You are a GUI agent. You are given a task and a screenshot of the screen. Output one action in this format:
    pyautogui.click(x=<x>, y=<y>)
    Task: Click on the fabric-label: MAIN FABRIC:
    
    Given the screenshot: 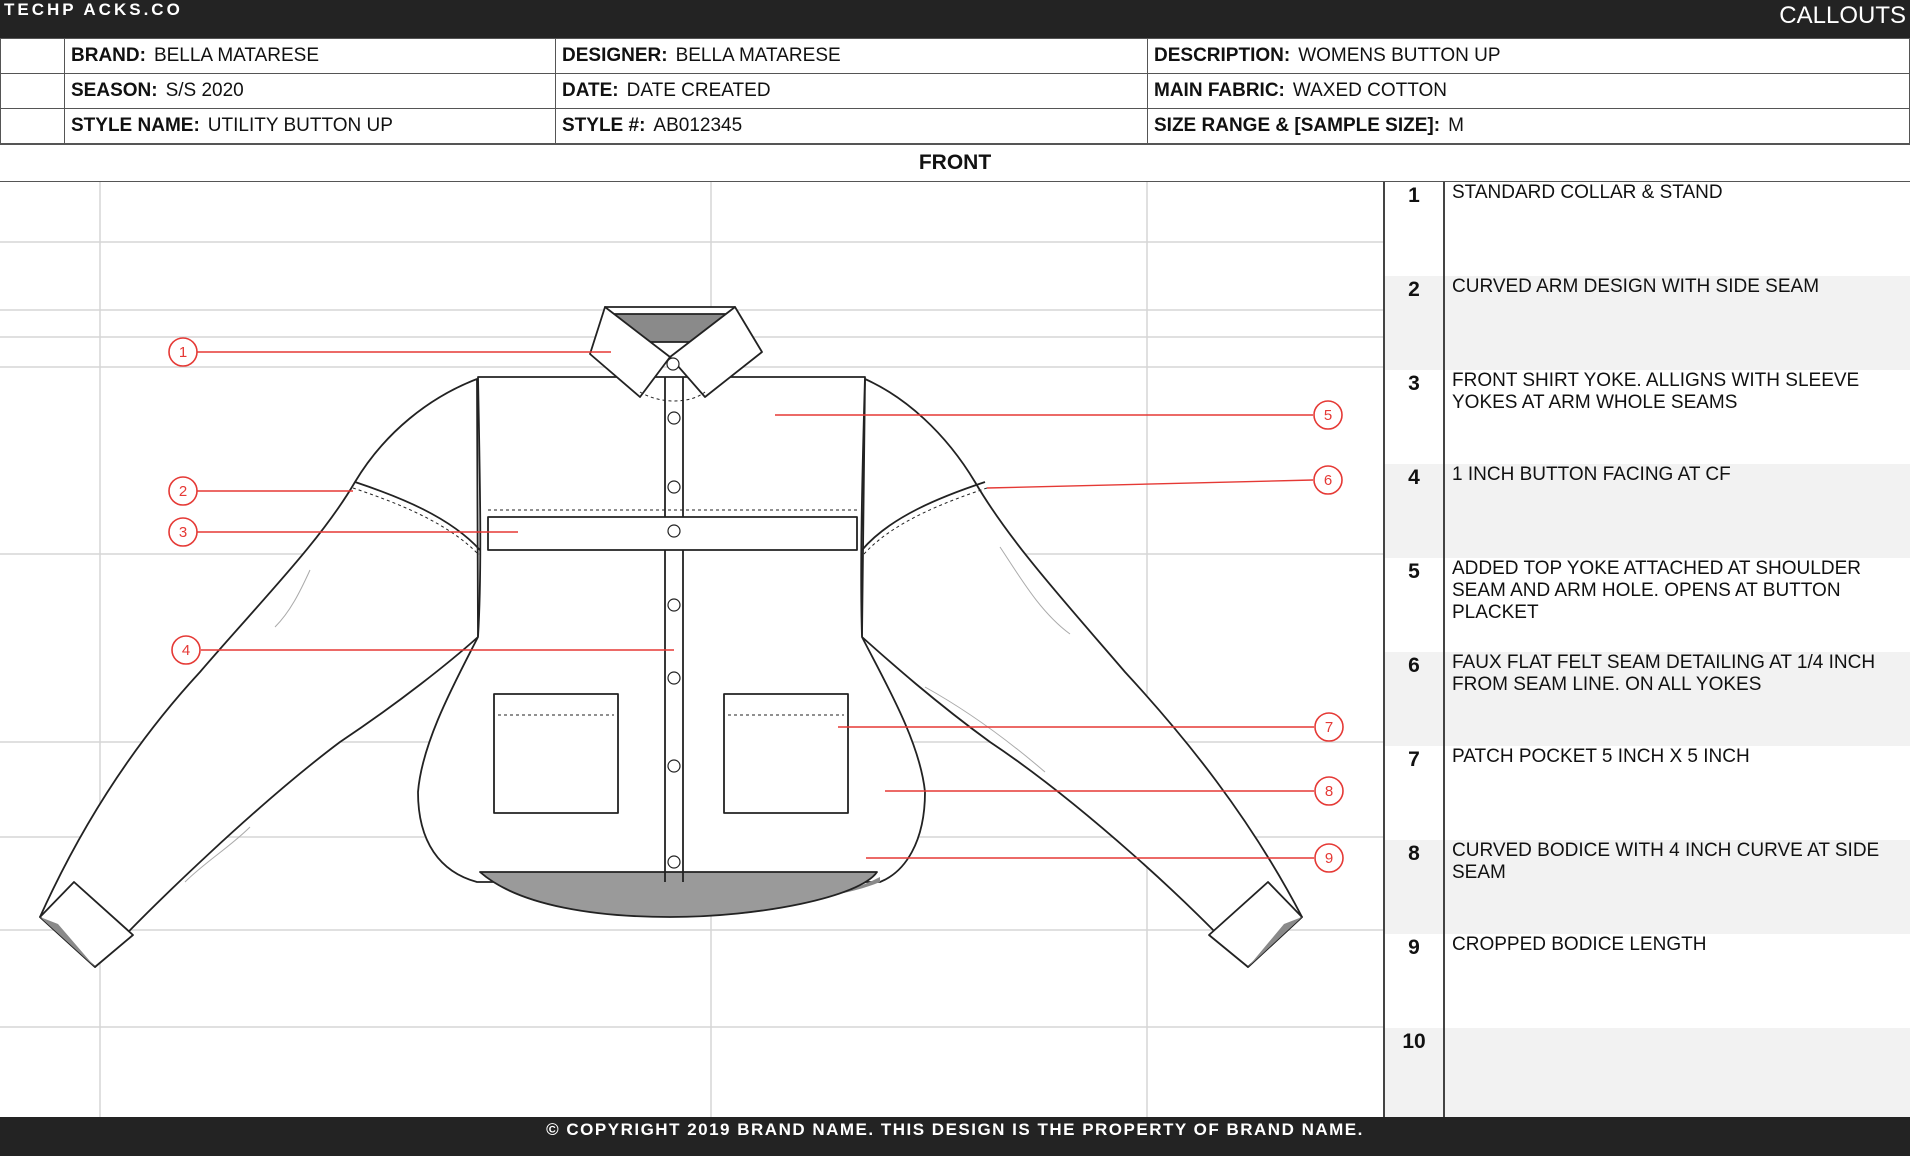 What is the action you would take?
    pyautogui.click(x=1219, y=90)
    